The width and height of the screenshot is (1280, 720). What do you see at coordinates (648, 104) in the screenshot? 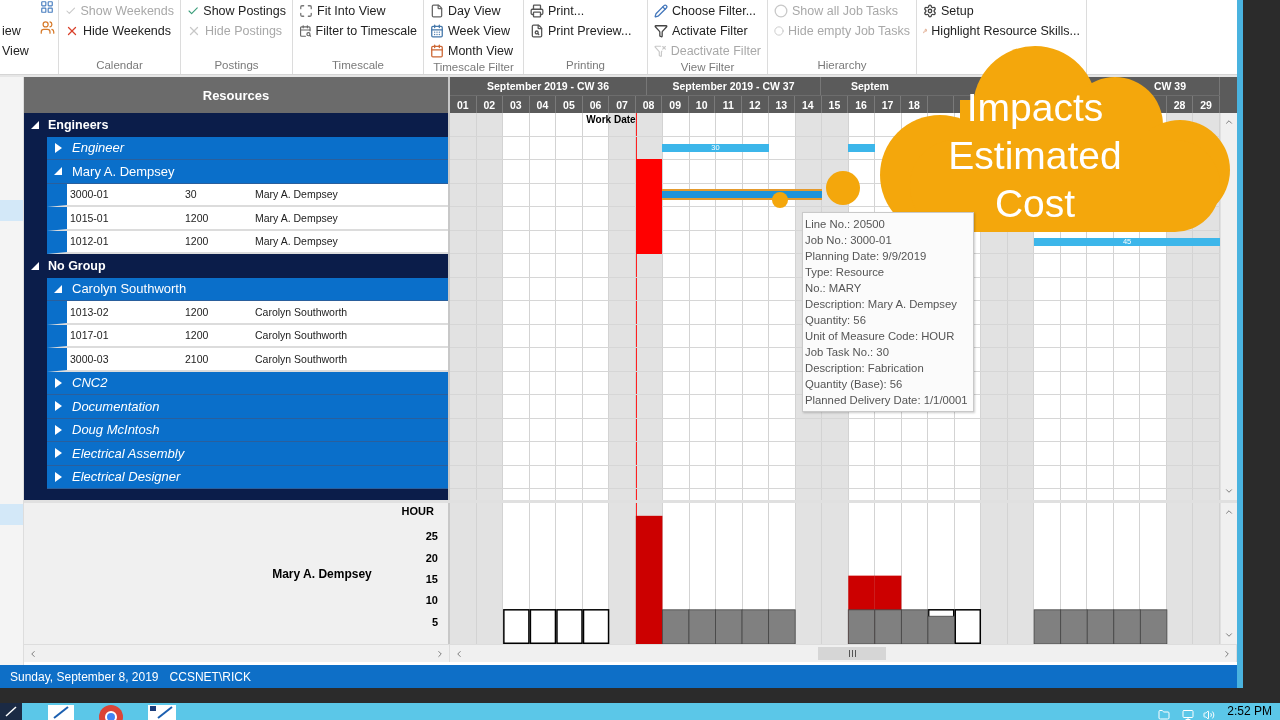
I see `day-header: 08` at bounding box center [648, 104].